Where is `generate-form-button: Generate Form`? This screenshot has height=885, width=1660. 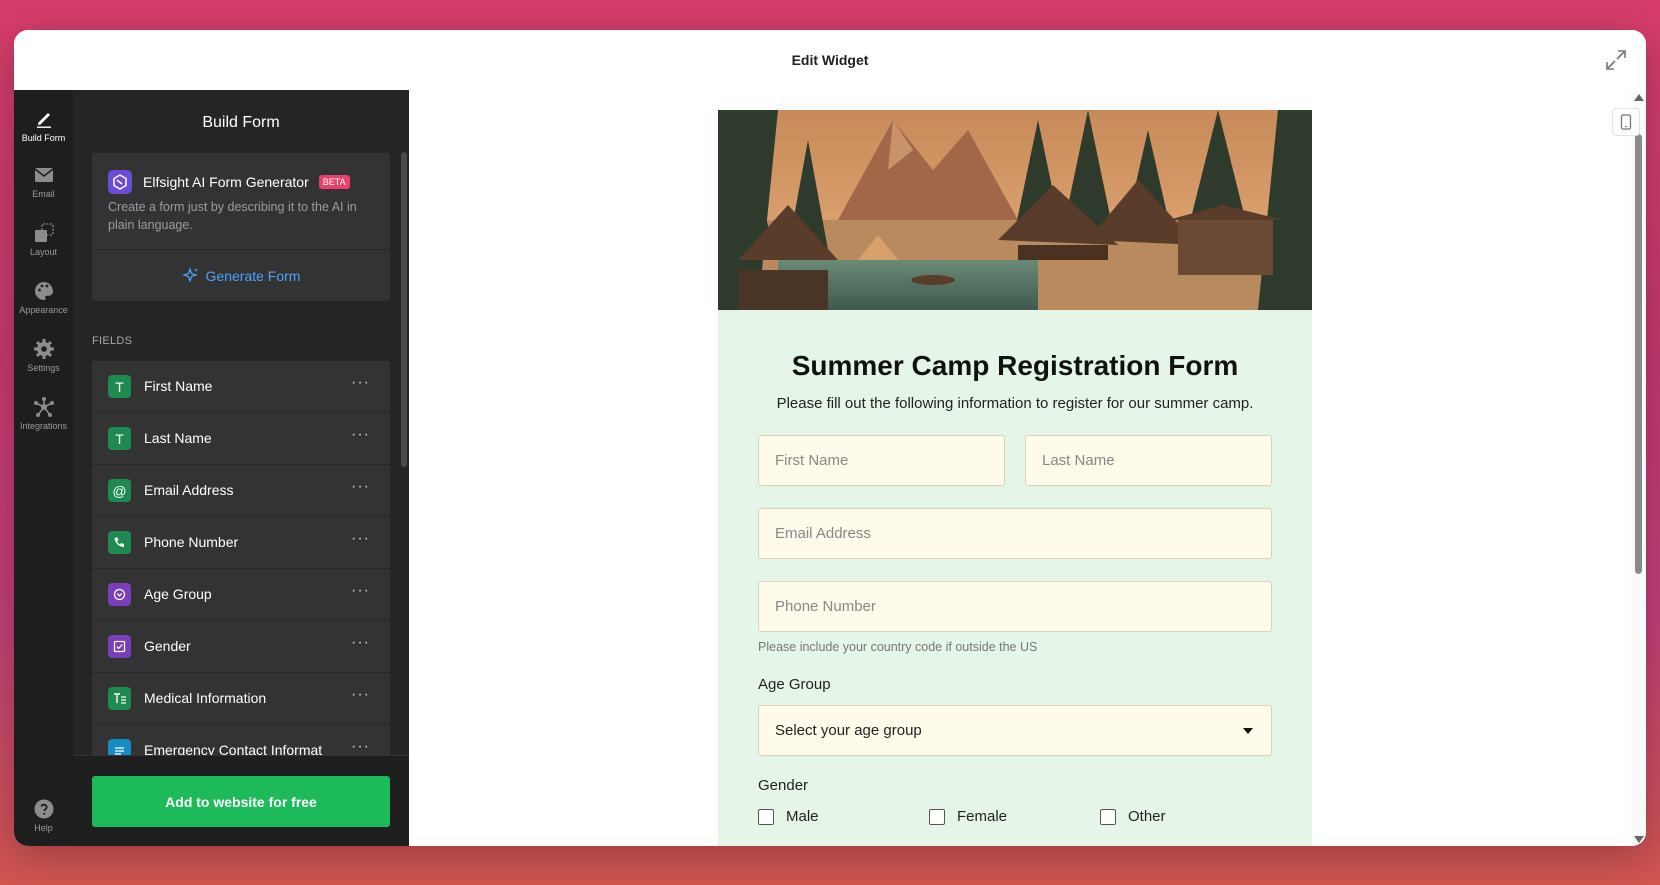
generate-form-button: Generate Form is located at coordinates (241, 275).